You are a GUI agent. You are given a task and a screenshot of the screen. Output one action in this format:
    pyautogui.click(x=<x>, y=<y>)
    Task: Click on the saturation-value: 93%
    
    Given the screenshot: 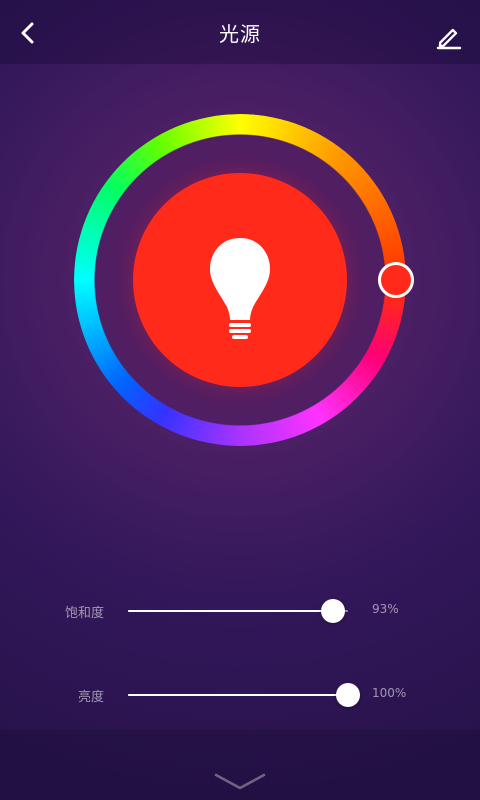 What is the action you would take?
    pyautogui.click(x=385, y=609)
    